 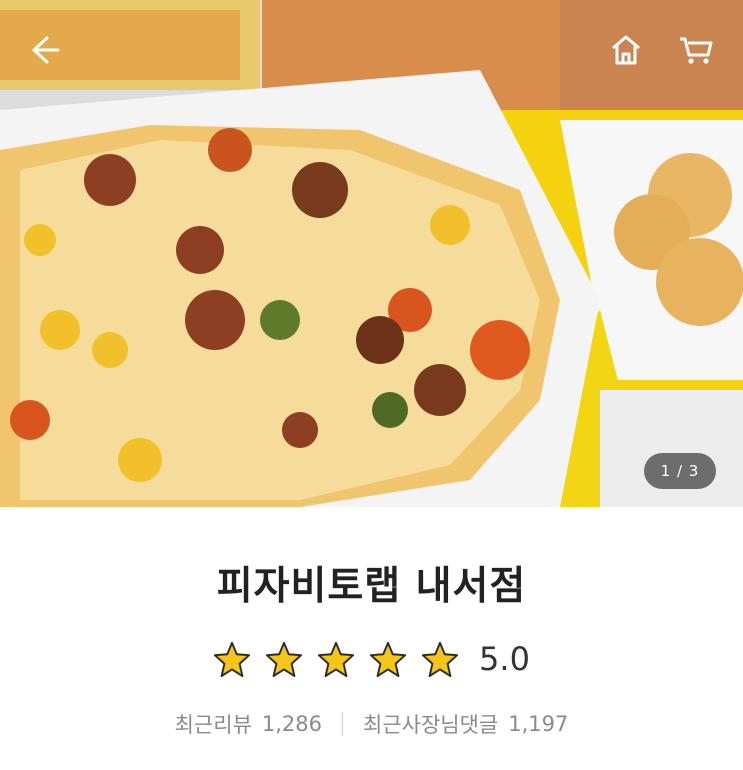 I want to click on rating-row: 5.0, so click(x=371, y=659).